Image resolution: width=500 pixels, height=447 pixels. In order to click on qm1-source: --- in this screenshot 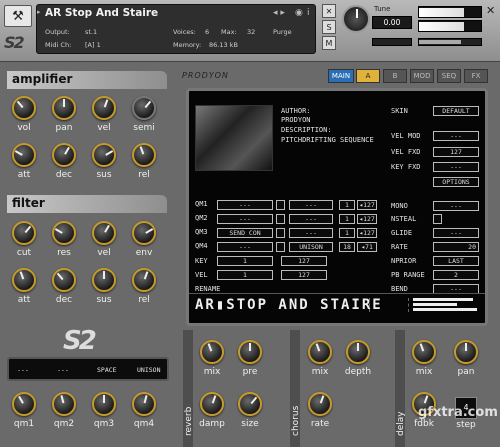, I will do `click(245, 205)`.